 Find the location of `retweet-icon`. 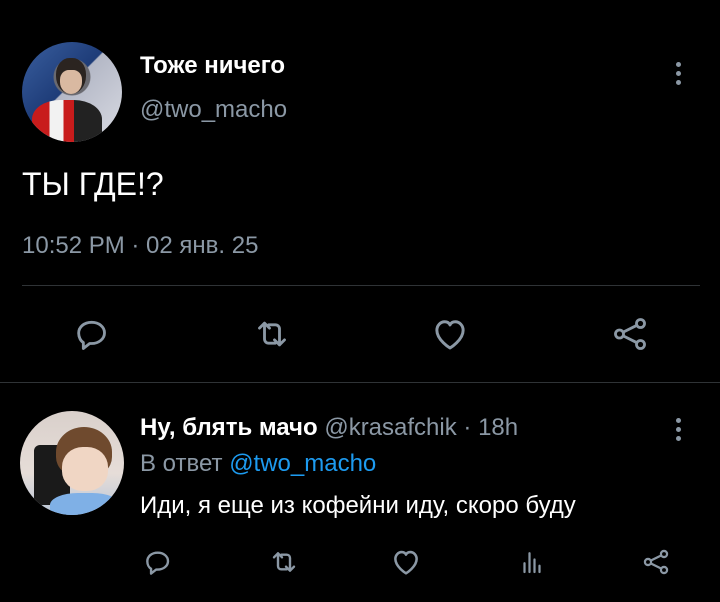

retweet-icon is located at coordinates (272, 334).